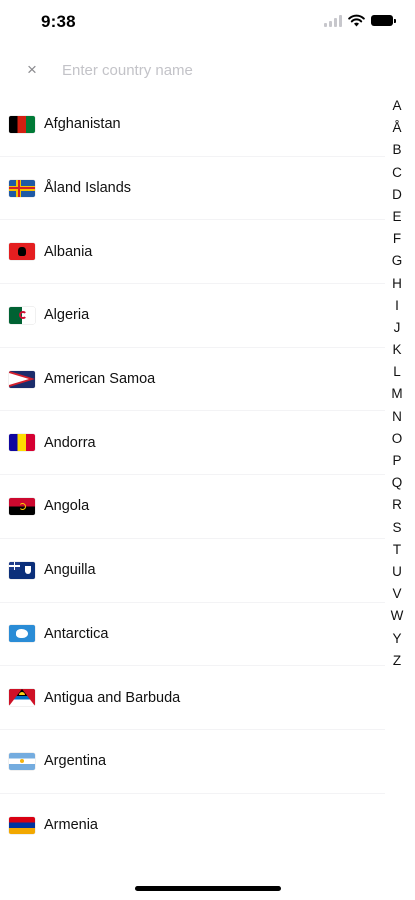  I want to click on algeria-flag-icon, so click(22, 315).